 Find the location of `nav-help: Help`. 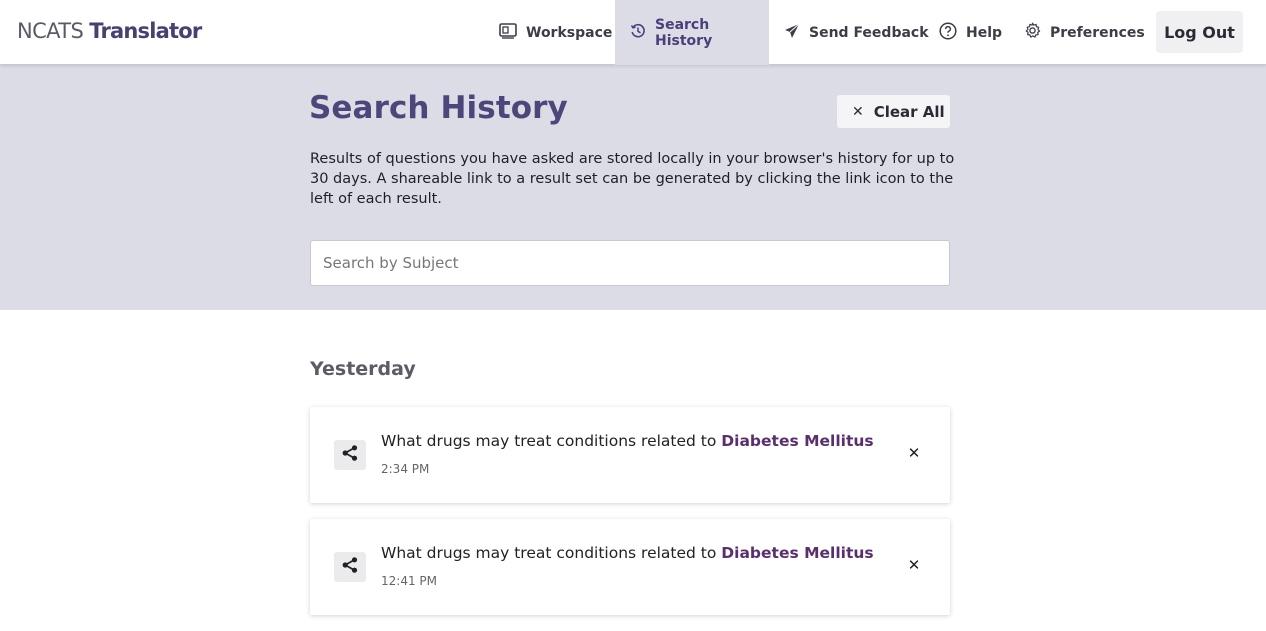

nav-help: Help is located at coordinates (970, 32).